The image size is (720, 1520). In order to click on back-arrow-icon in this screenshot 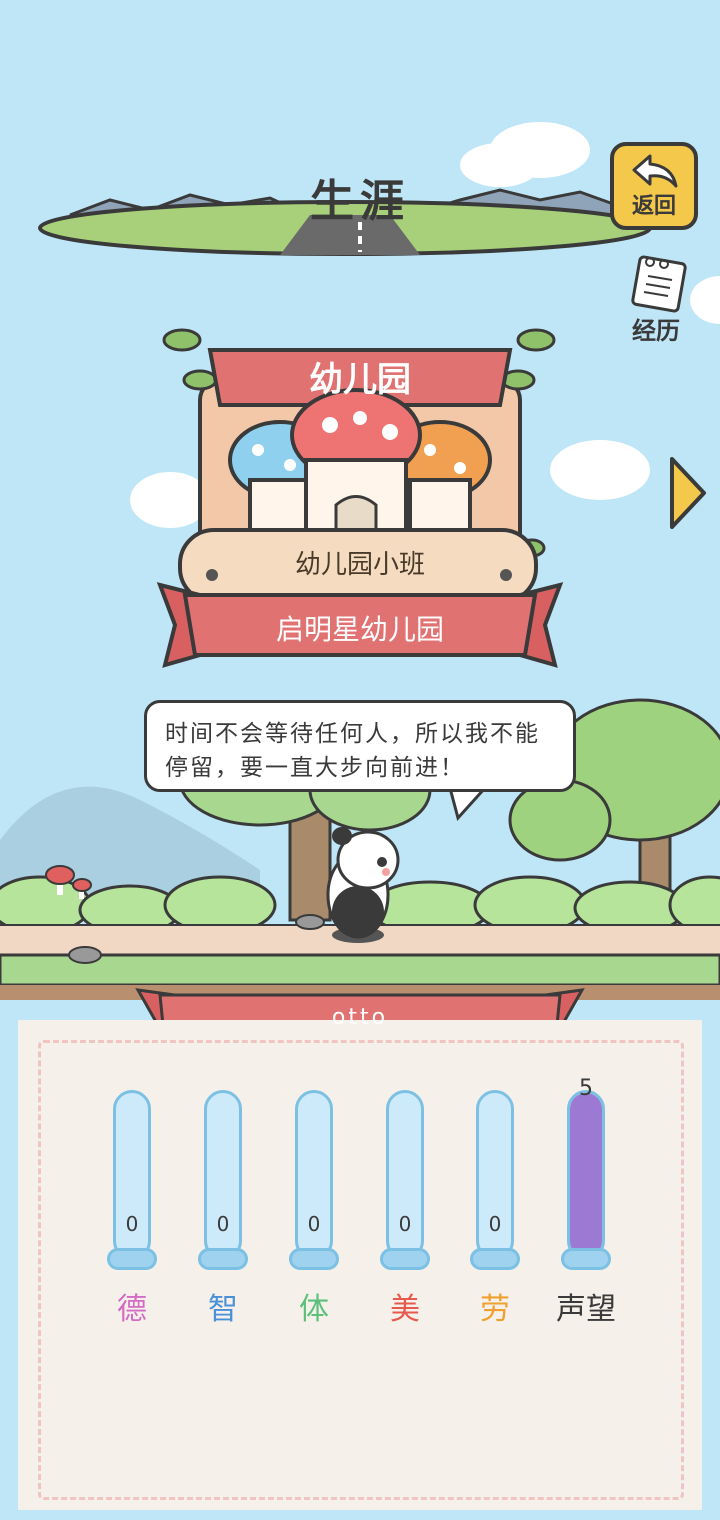, I will do `click(655, 171)`.